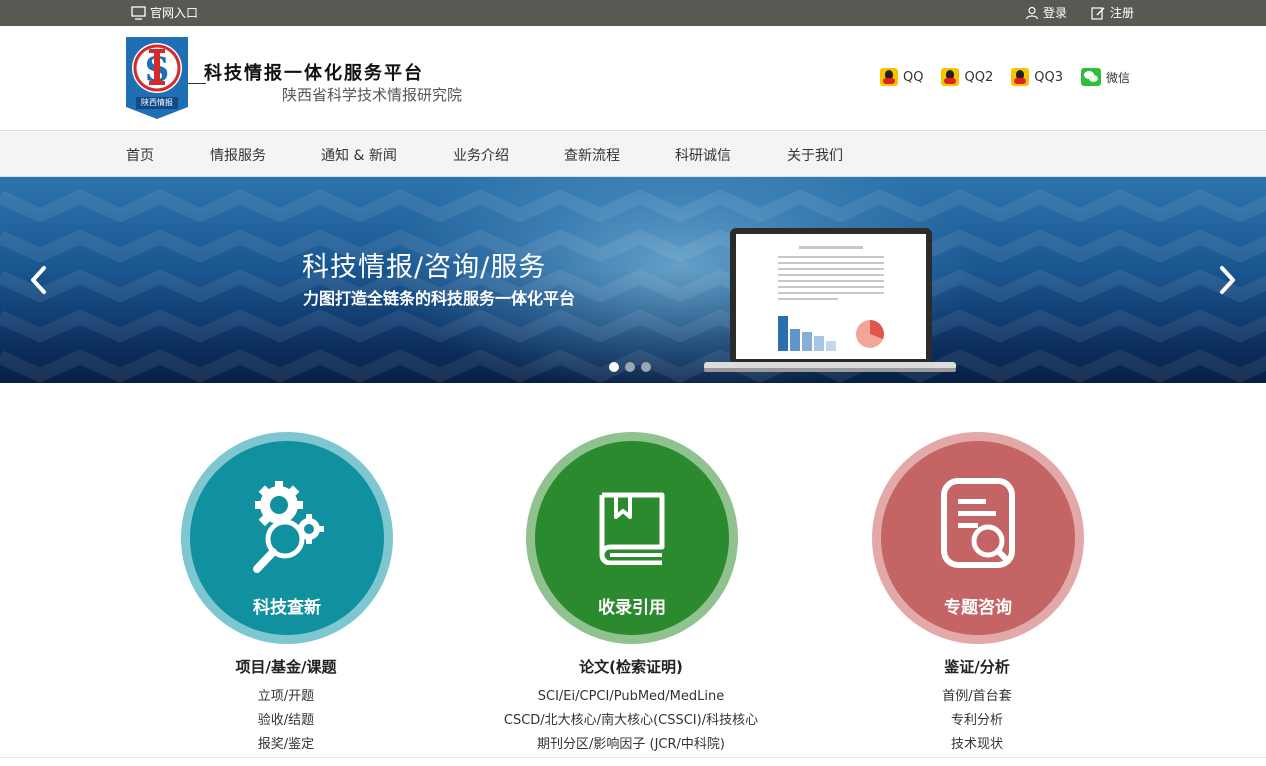  Describe the element at coordinates (1005, 77) in the screenshot. I see `contact-links: QQ QQ2 QQ3 微信` at that location.